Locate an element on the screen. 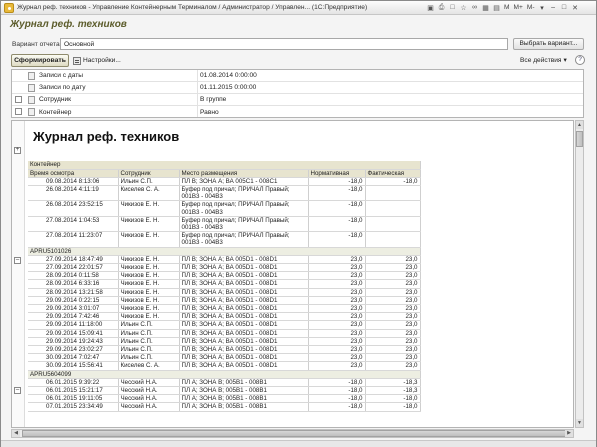  calculator-icon: ▦ is located at coordinates (485, 7).